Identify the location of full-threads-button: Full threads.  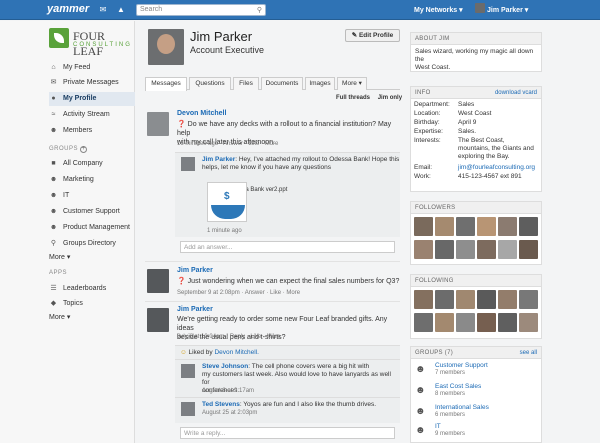
(353, 98).